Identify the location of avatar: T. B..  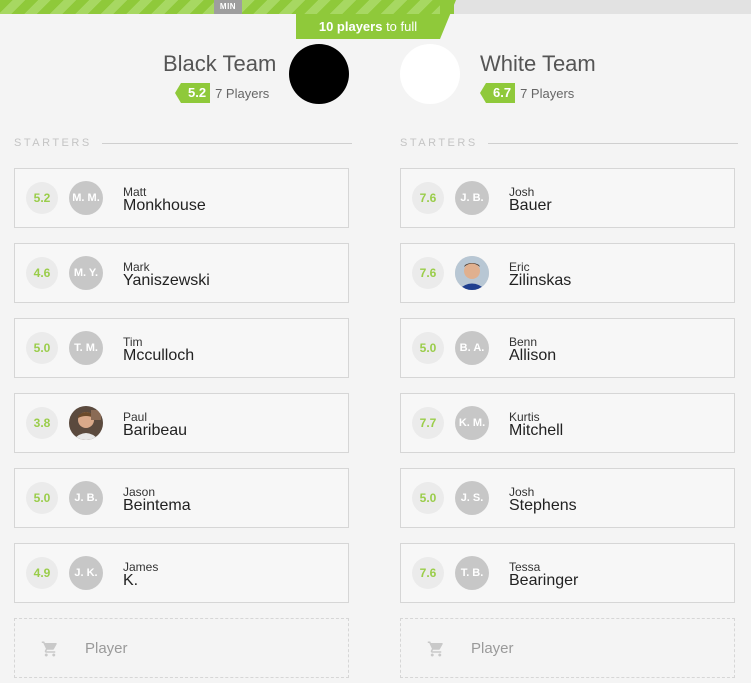
(472, 573).